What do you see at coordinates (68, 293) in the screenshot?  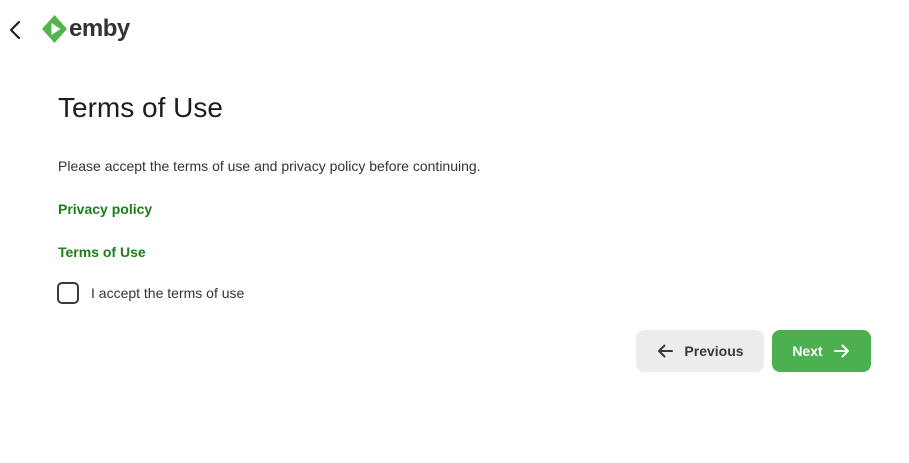 I see `accept-terms-checkbox` at bounding box center [68, 293].